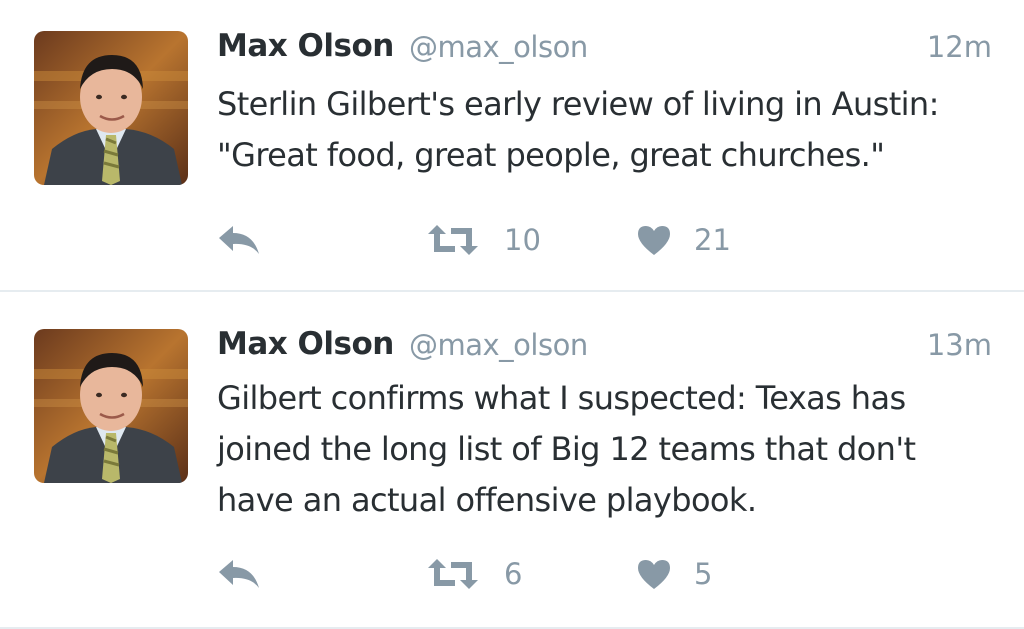 Image resolution: width=1024 pixels, height=629 pixels. I want to click on tweet-text-line: have an actual offensive playbook., so click(487, 500).